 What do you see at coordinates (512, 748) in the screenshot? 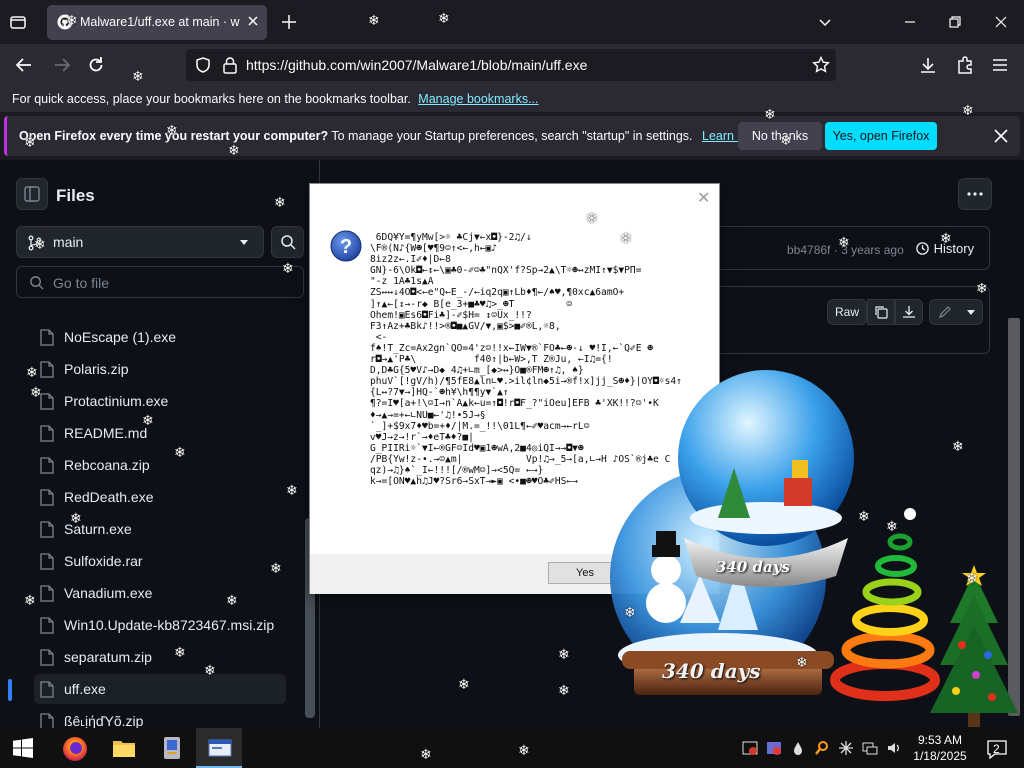
I see `windows-taskbar: 9:53 AM 1/18/2025 2` at bounding box center [512, 748].